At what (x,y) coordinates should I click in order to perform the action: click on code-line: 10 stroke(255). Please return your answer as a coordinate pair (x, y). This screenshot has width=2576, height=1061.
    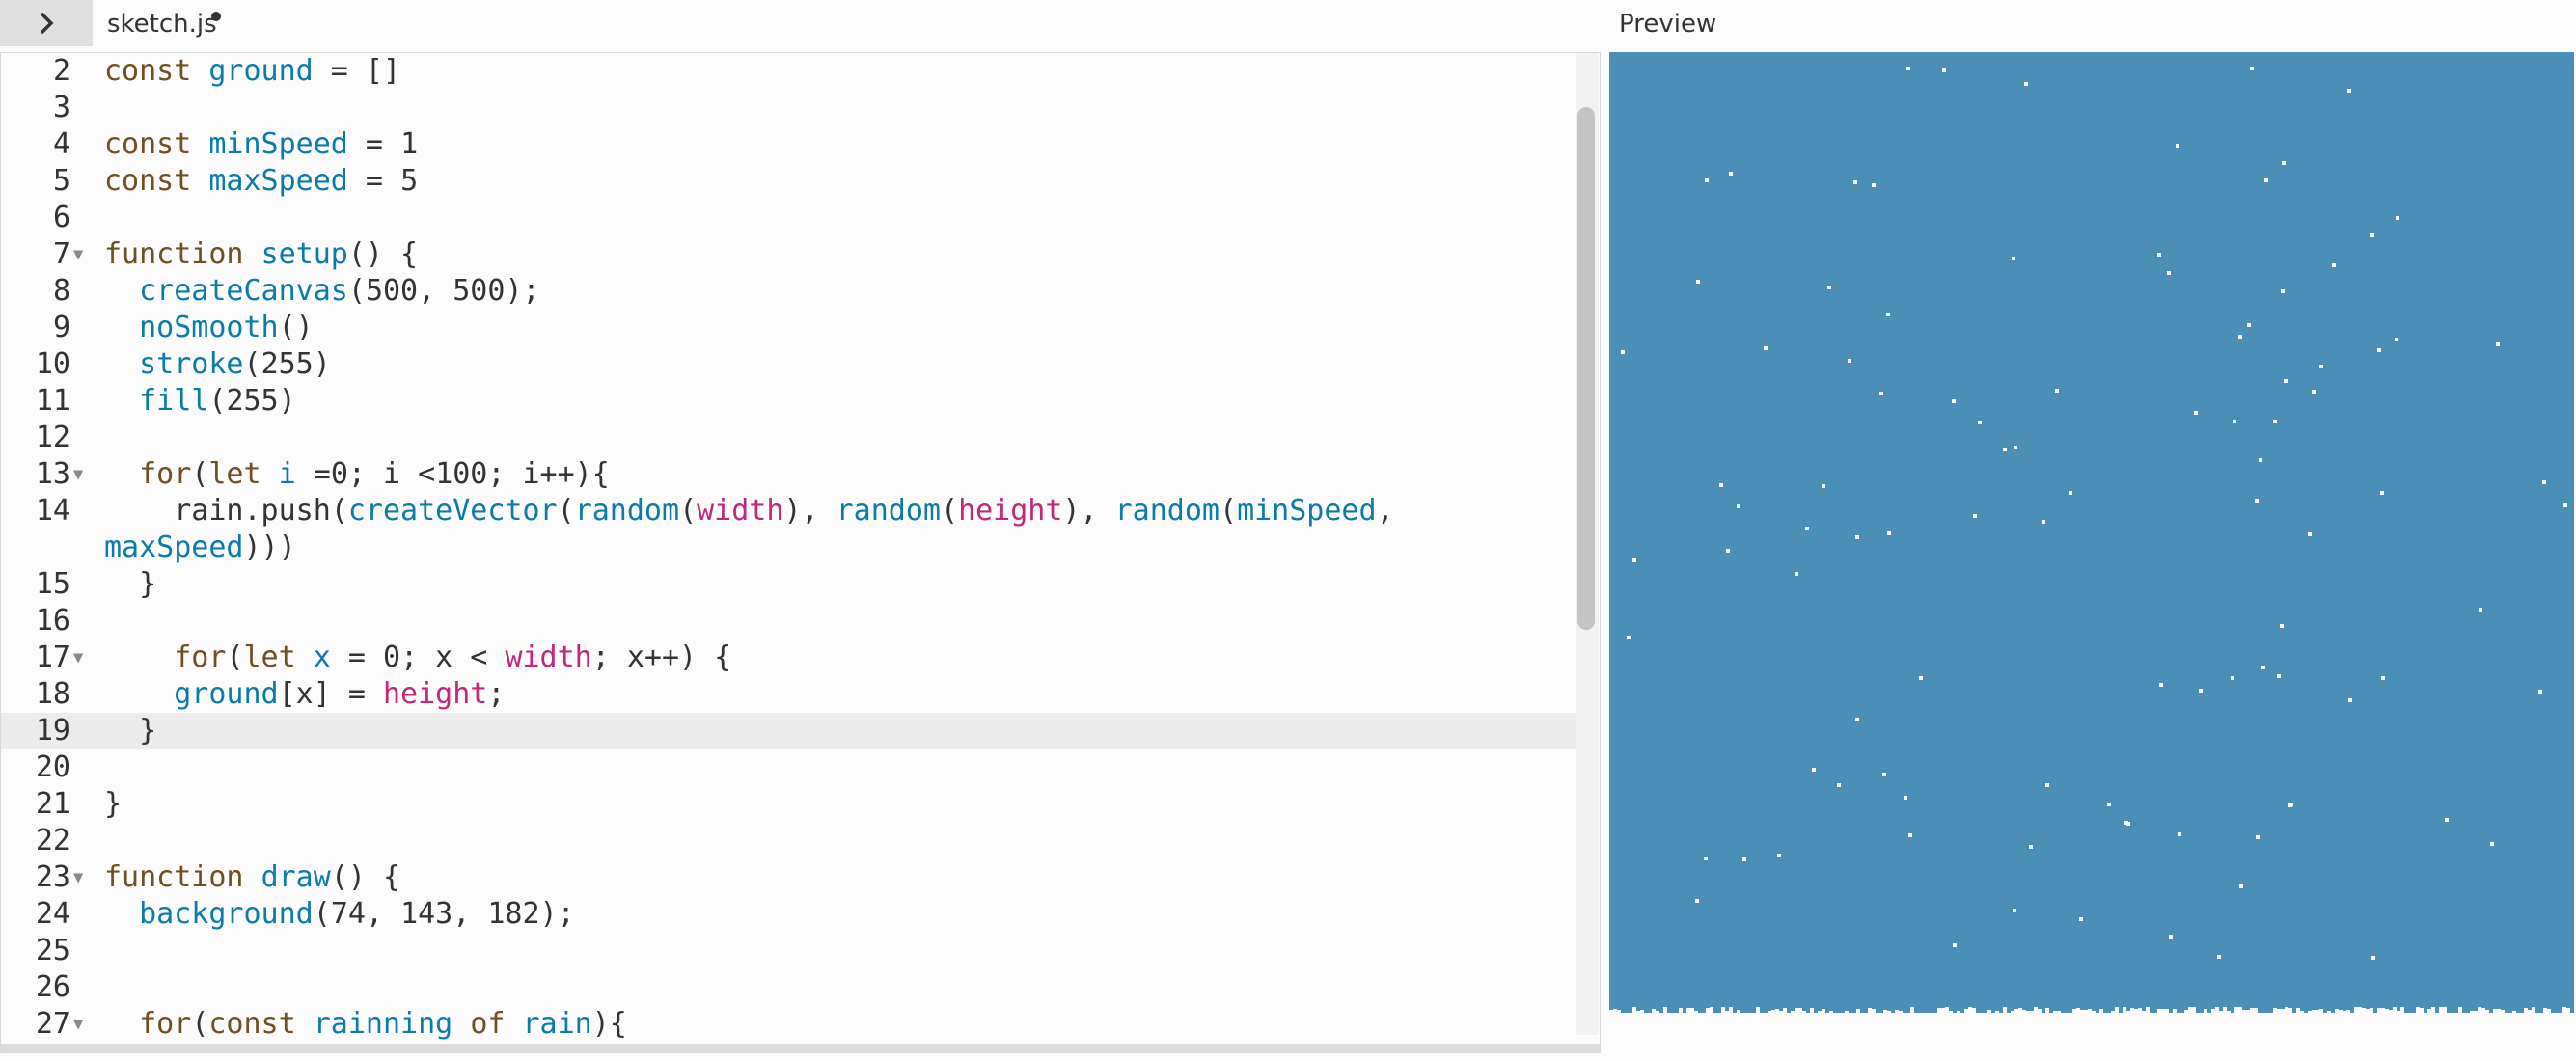
    Looking at the image, I should click on (789, 365).